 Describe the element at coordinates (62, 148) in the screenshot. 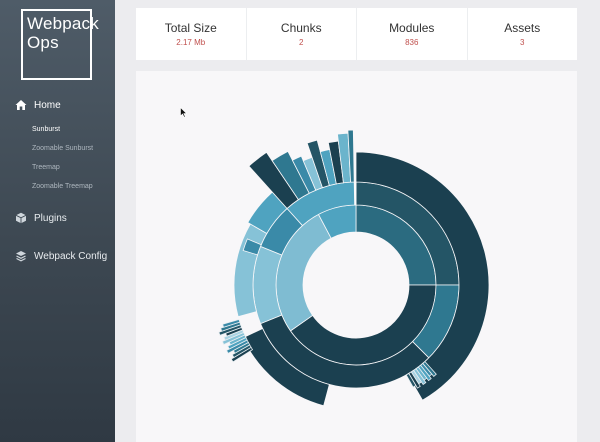

I see `sub-item-zoomable-sunburst: Zoomable Sunburst` at that location.